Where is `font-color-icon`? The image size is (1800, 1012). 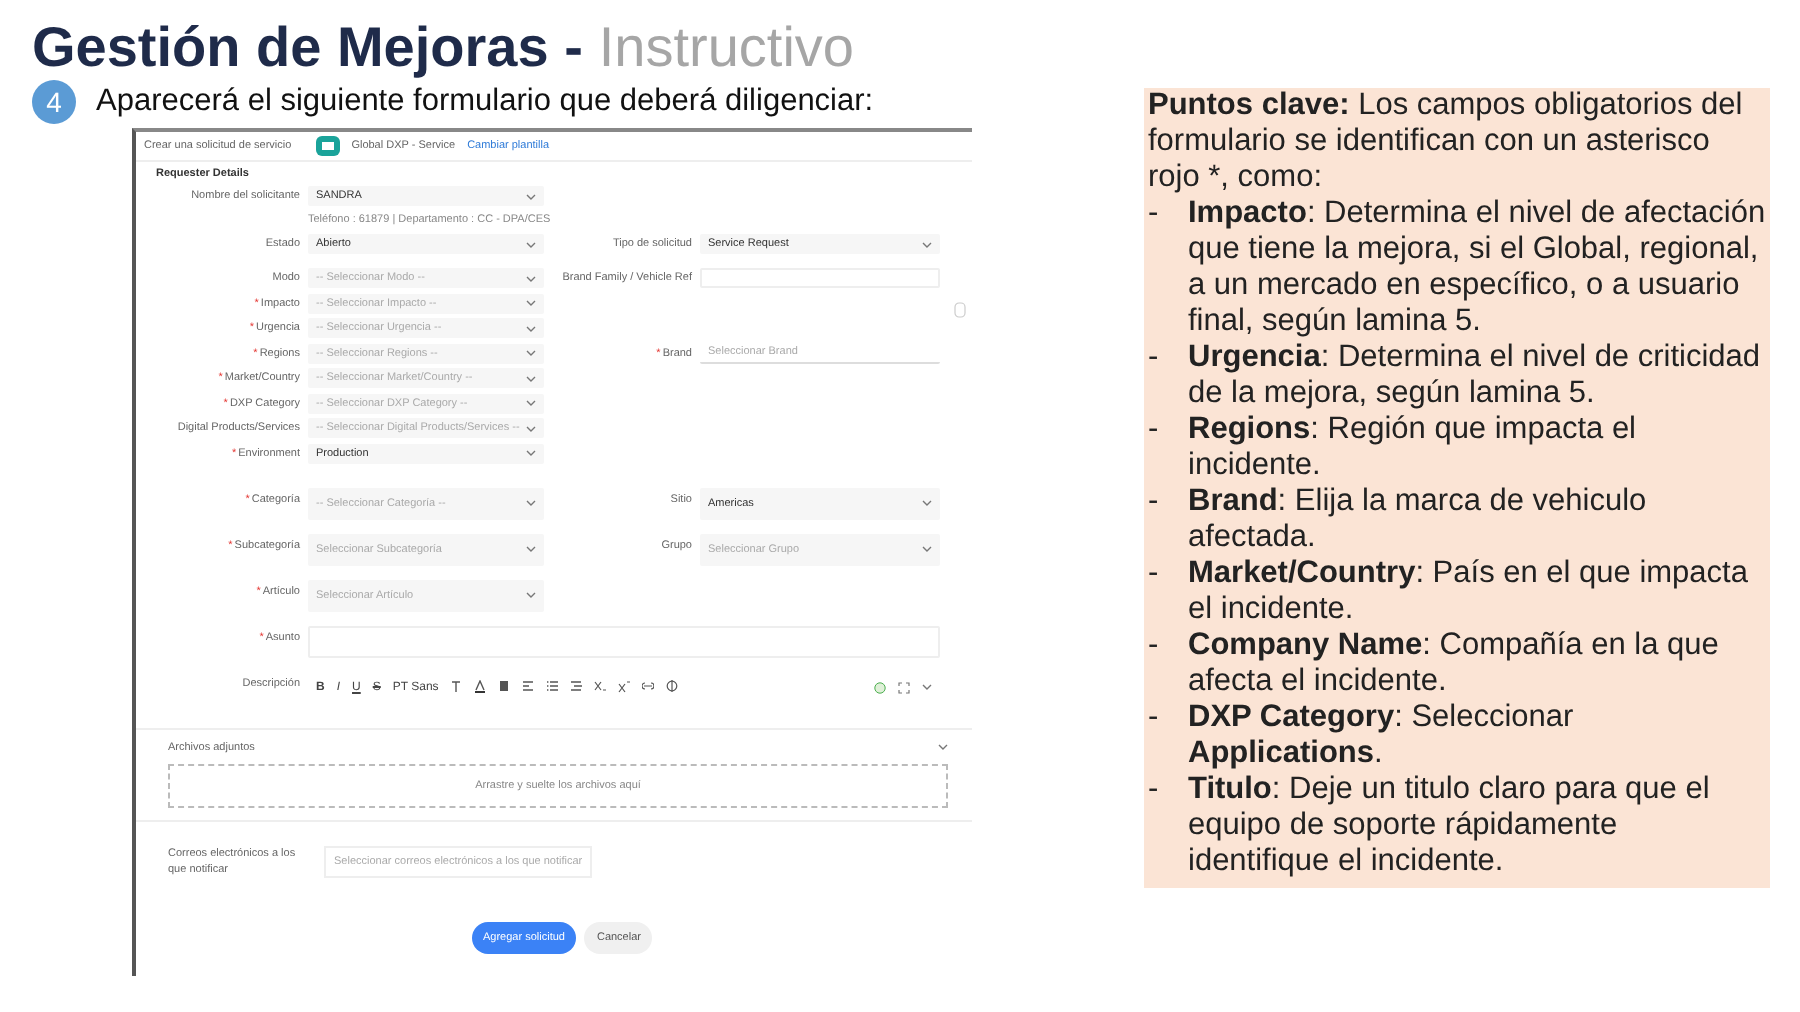 font-color-icon is located at coordinates (480, 687).